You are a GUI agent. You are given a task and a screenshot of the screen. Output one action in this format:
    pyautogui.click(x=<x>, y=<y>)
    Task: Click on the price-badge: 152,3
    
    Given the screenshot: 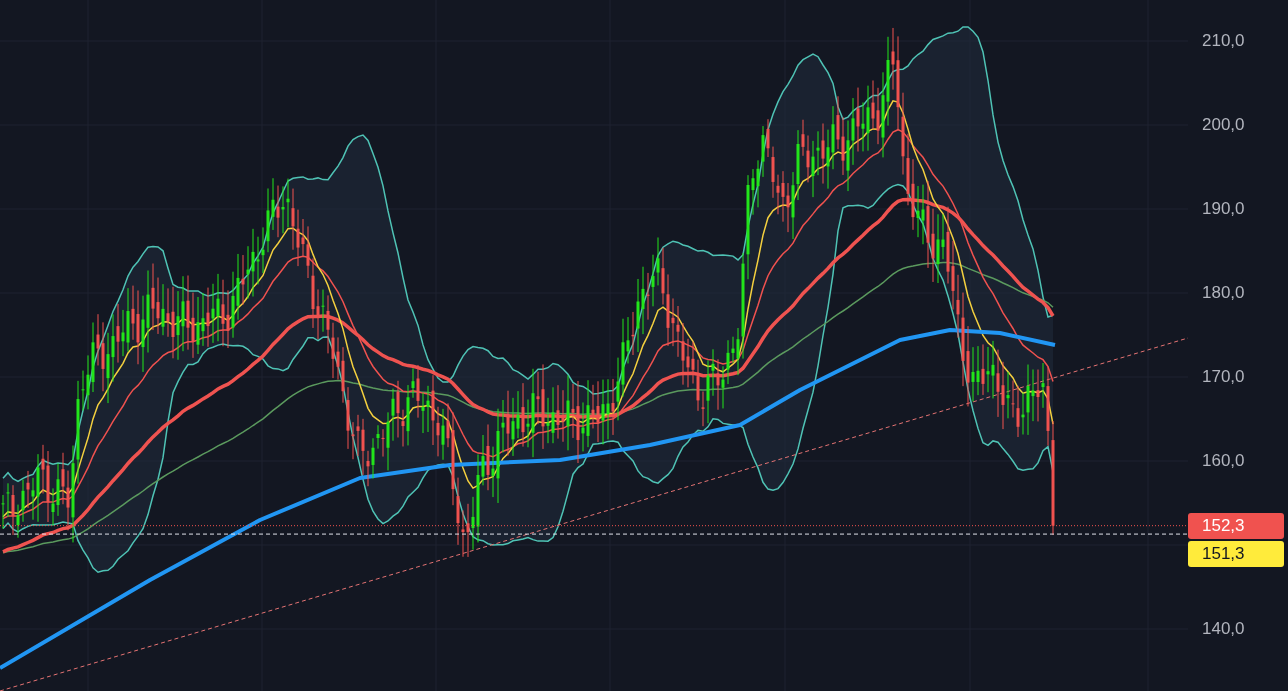 What is the action you would take?
    pyautogui.click(x=1236, y=525)
    